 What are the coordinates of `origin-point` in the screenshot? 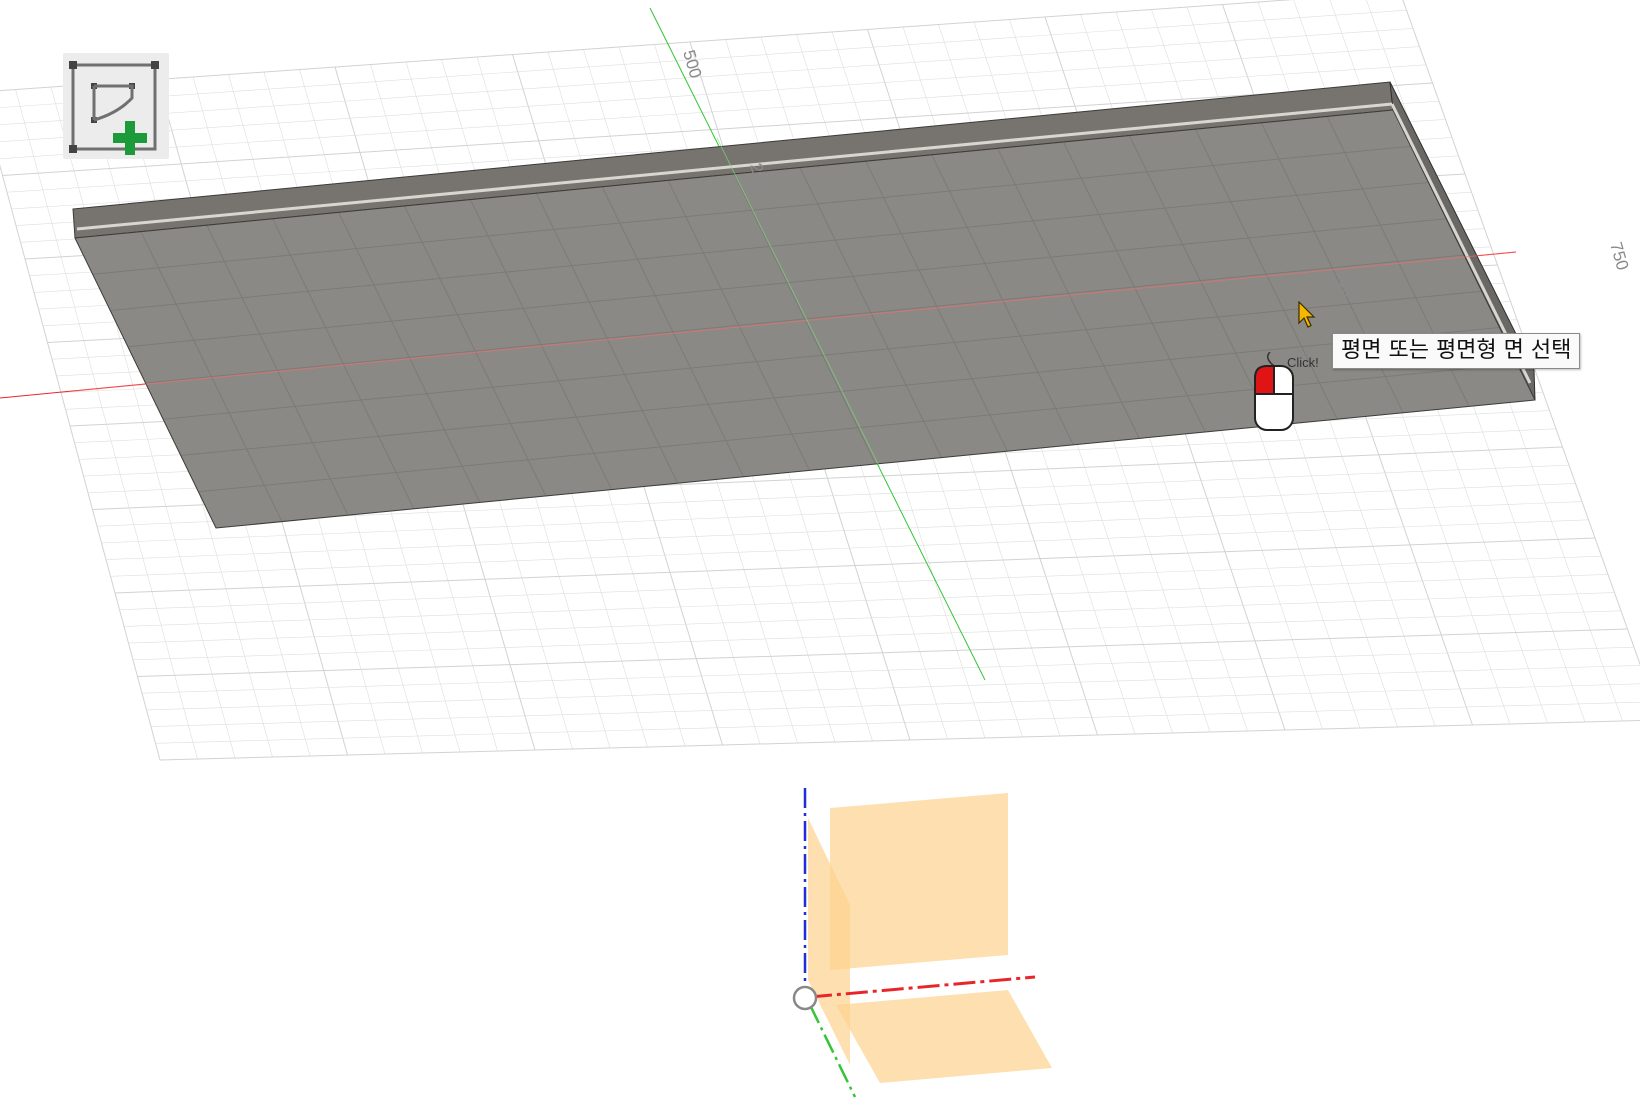 It's located at (805, 998).